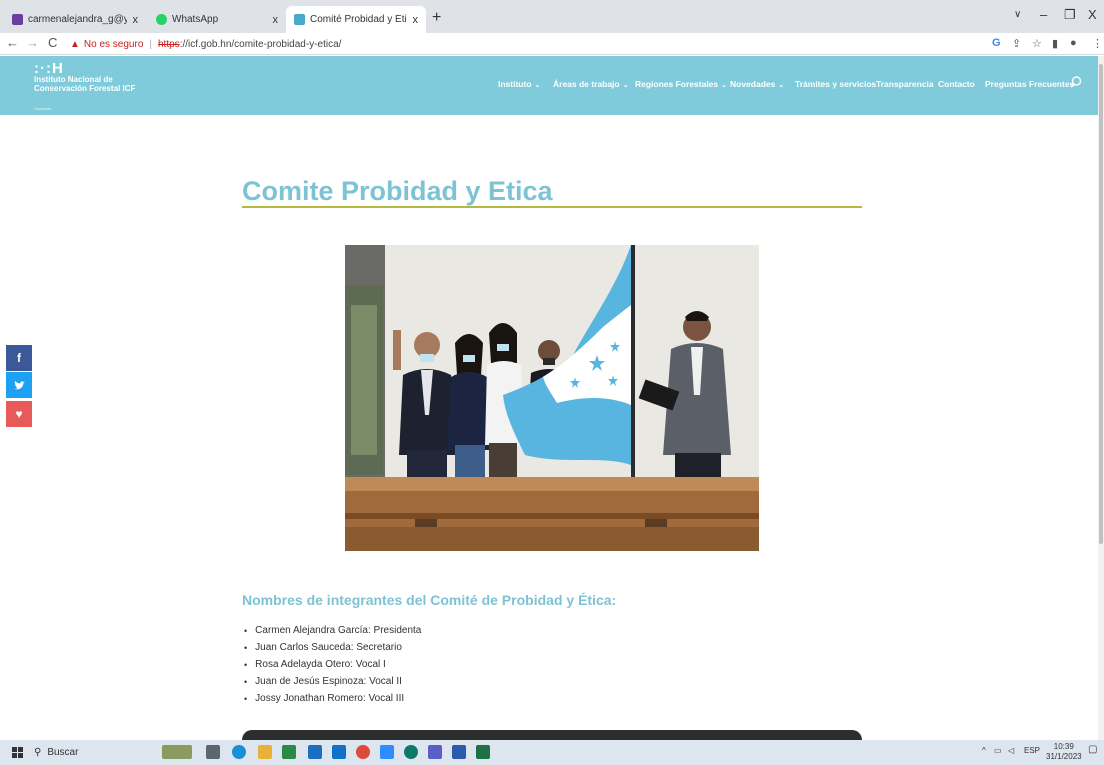  What do you see at coordinates (436, 18) in the screenshot?
I see `new-tab-button: +` at bounding box center [436, 18].